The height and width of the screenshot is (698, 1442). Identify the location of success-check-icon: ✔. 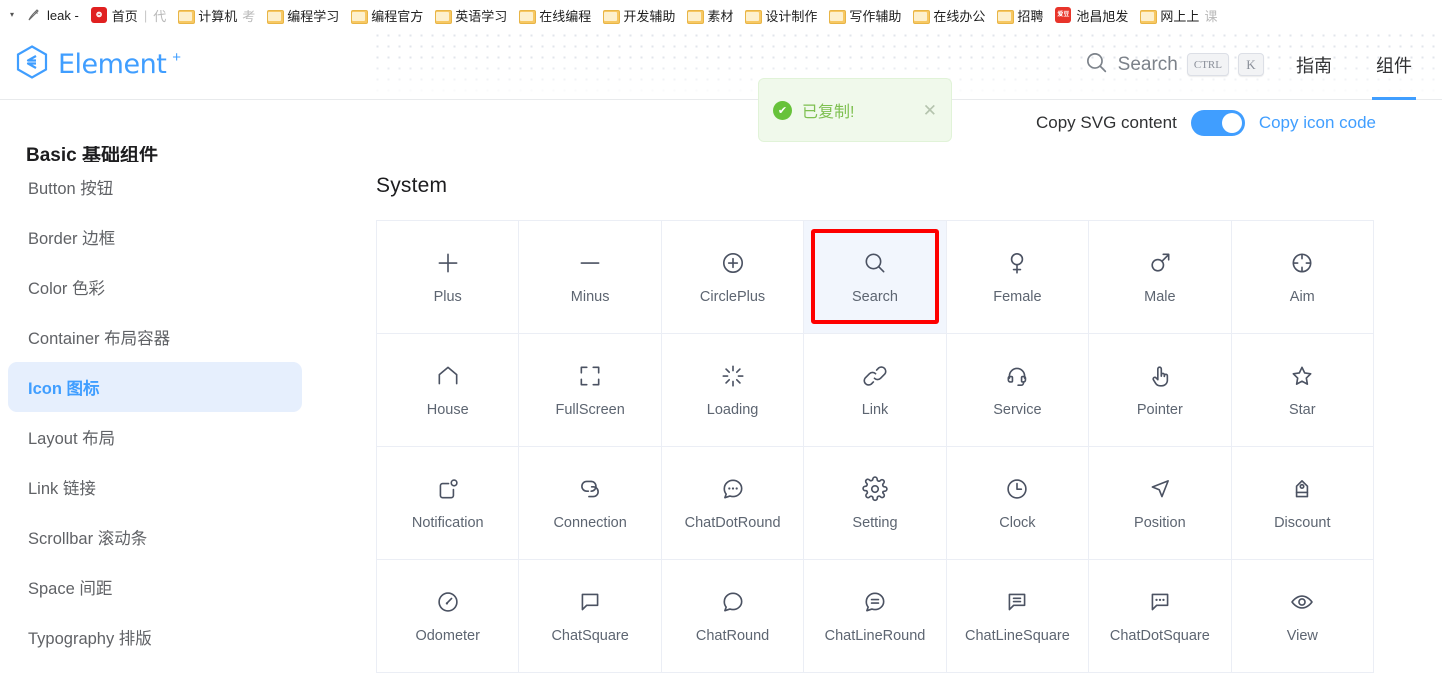
(782, 110).